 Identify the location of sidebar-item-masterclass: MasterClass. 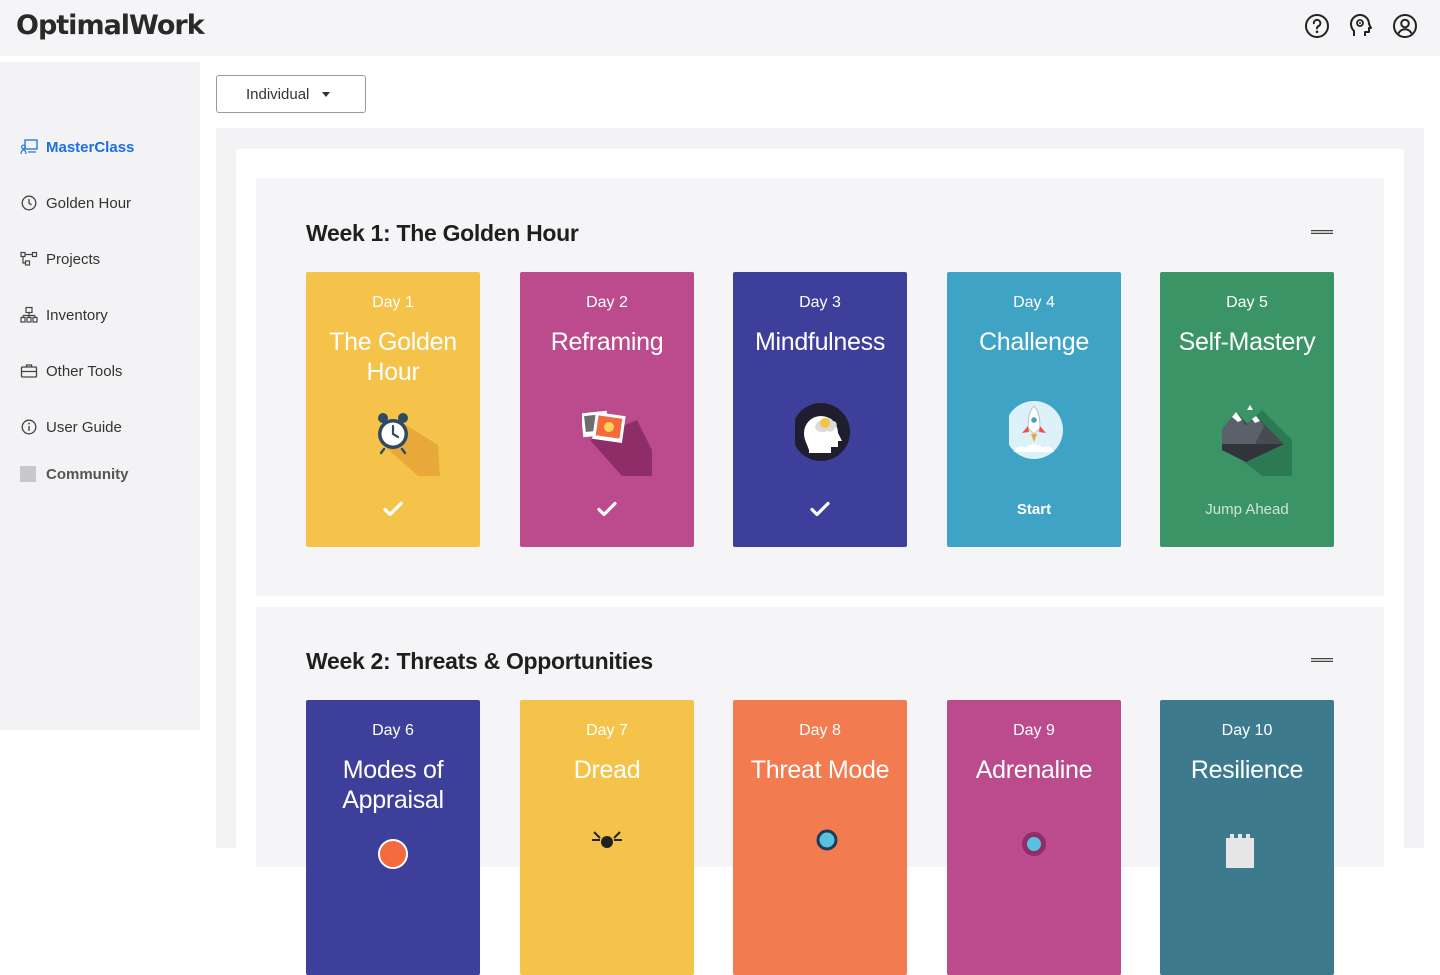
(77, 147).